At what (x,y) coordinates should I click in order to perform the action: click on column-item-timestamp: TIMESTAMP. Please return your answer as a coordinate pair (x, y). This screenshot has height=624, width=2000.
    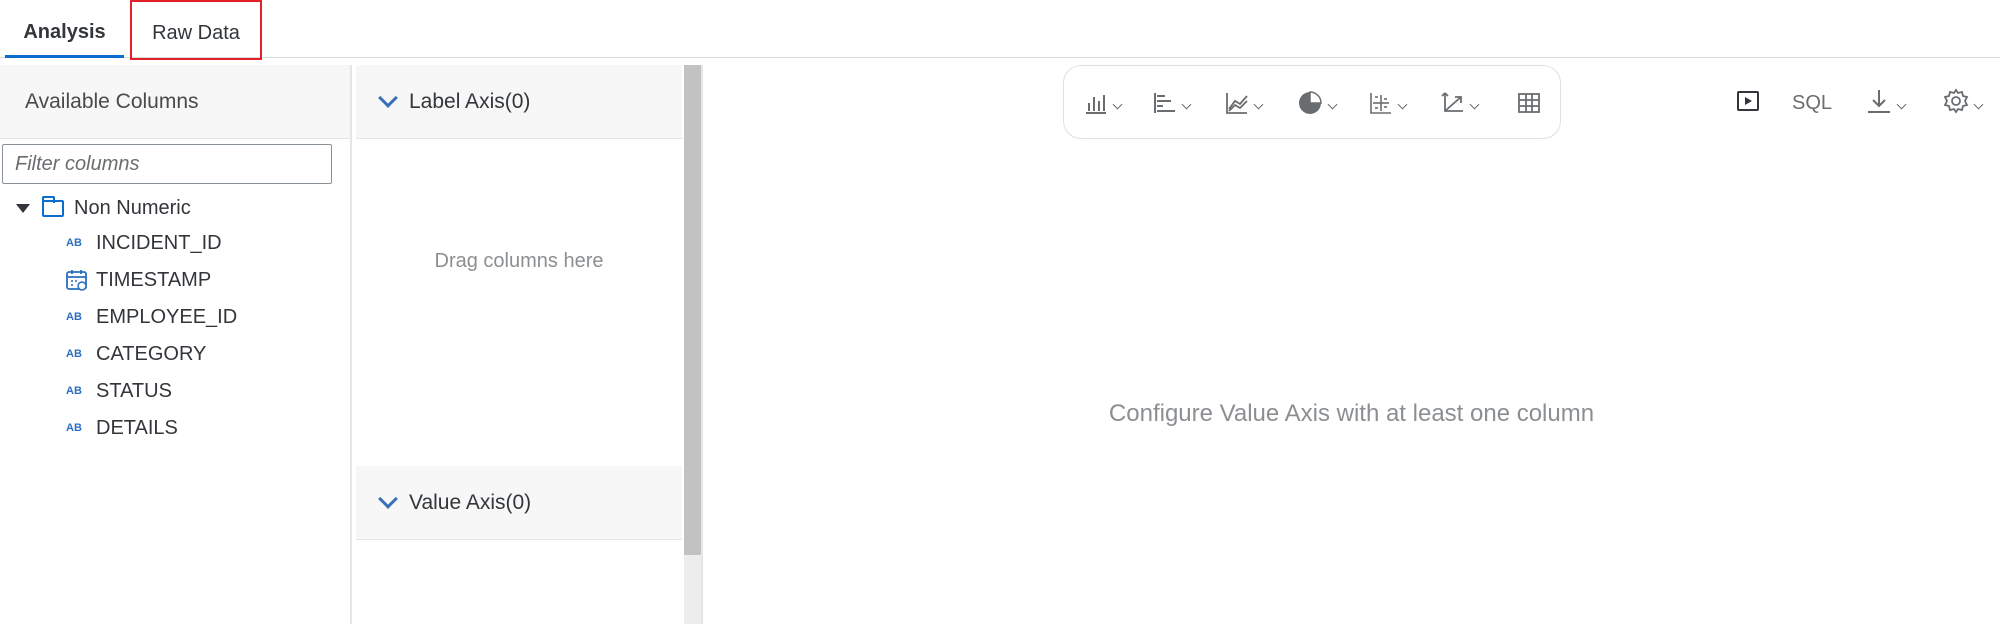
    Looking at the image, I should click on (138, 280).